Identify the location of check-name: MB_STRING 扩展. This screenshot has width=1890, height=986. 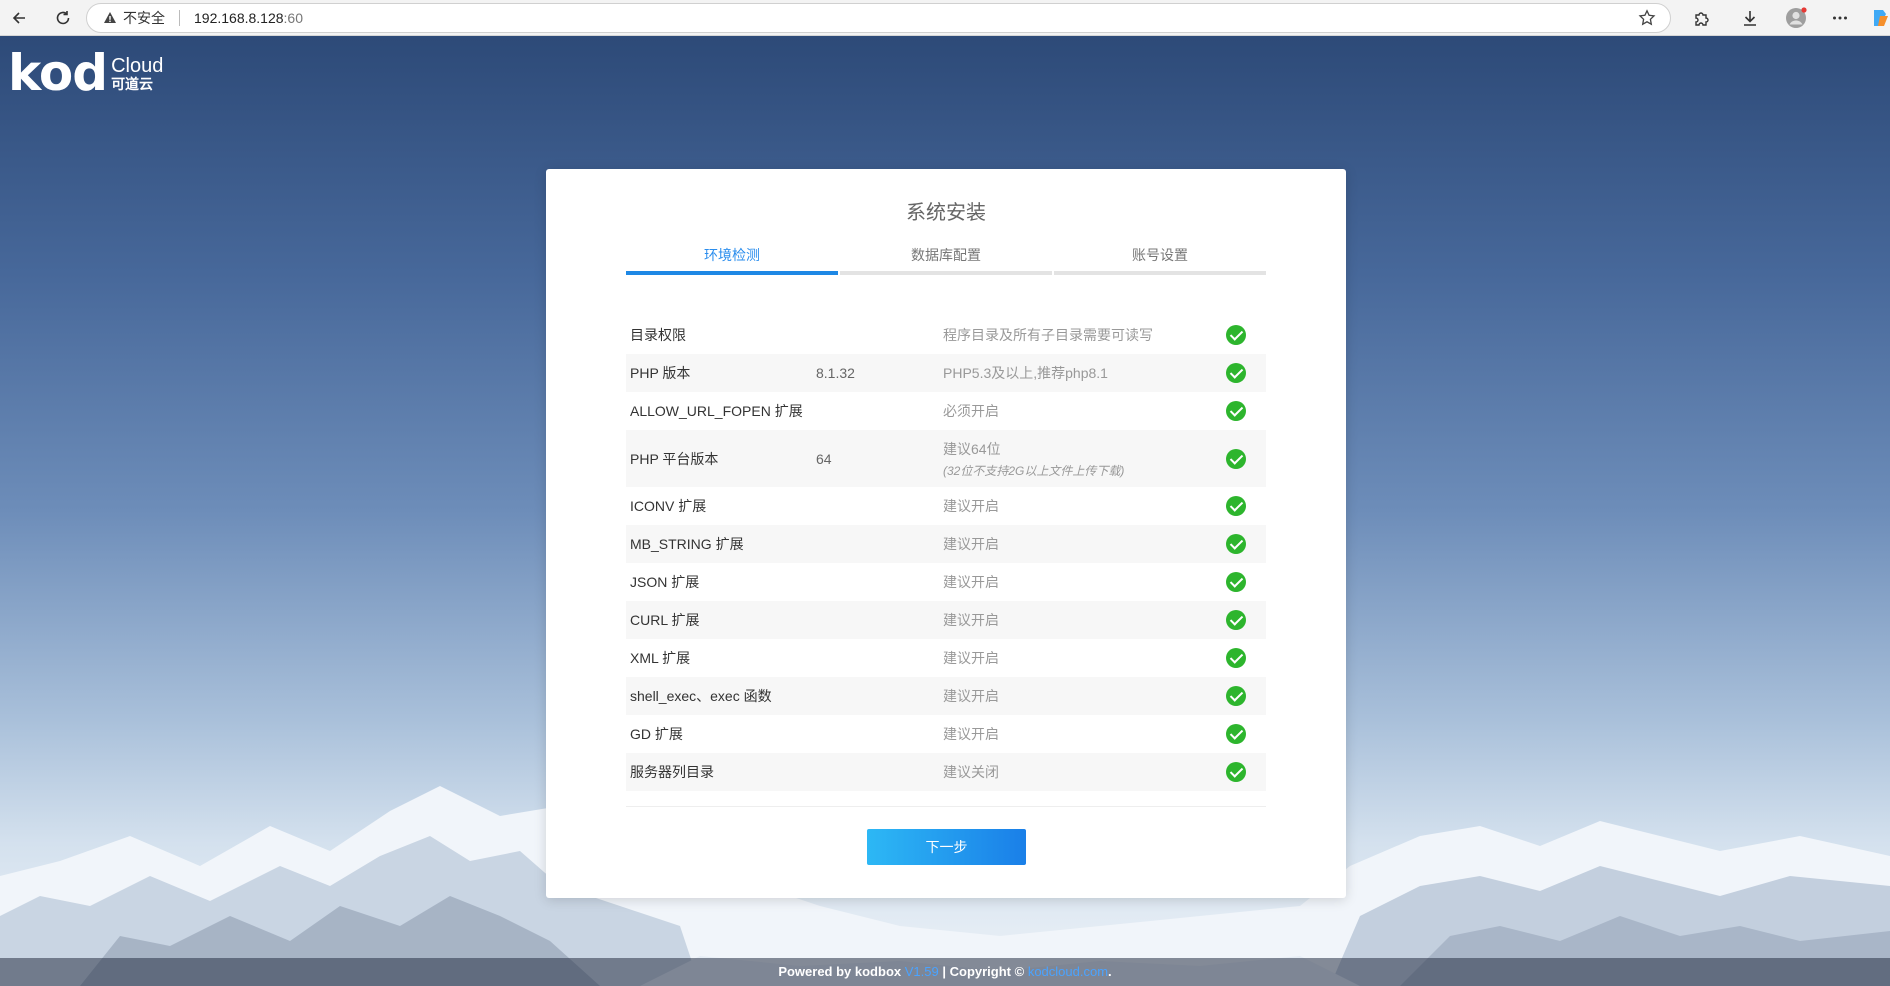
(721, 544).